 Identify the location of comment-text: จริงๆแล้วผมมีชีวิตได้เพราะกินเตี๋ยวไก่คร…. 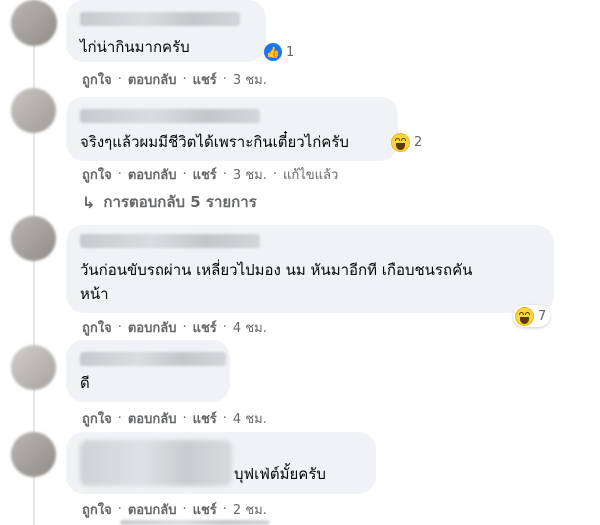
(214, 142).